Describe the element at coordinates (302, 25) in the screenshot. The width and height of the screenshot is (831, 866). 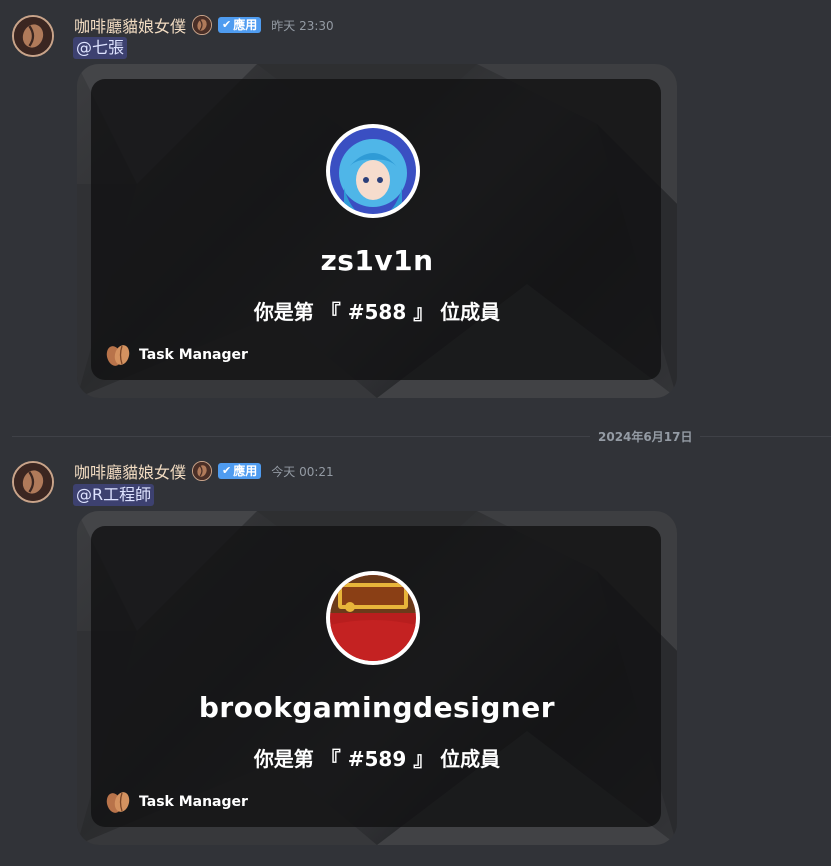
I see `timestamp: 昨天 23:30` at that location.